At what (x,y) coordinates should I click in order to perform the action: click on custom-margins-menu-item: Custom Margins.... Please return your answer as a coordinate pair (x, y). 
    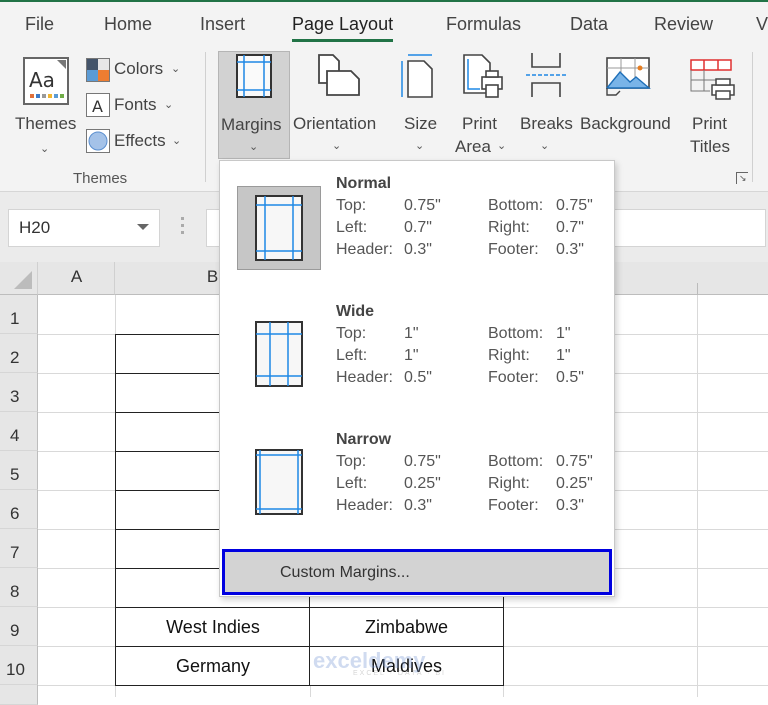
    Looking at the image, I should click on (417, 572).